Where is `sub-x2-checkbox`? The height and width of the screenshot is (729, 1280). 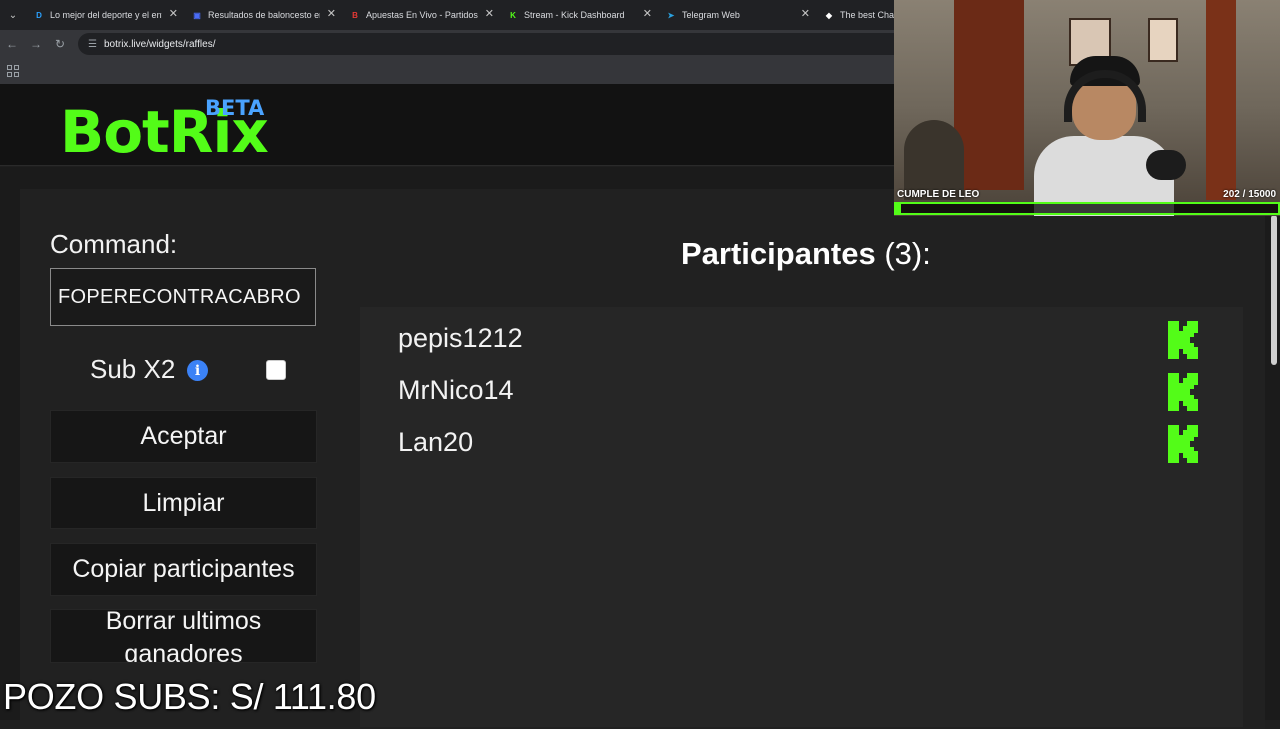
sub-x2-checkbox is located at coordinates (276, 370).